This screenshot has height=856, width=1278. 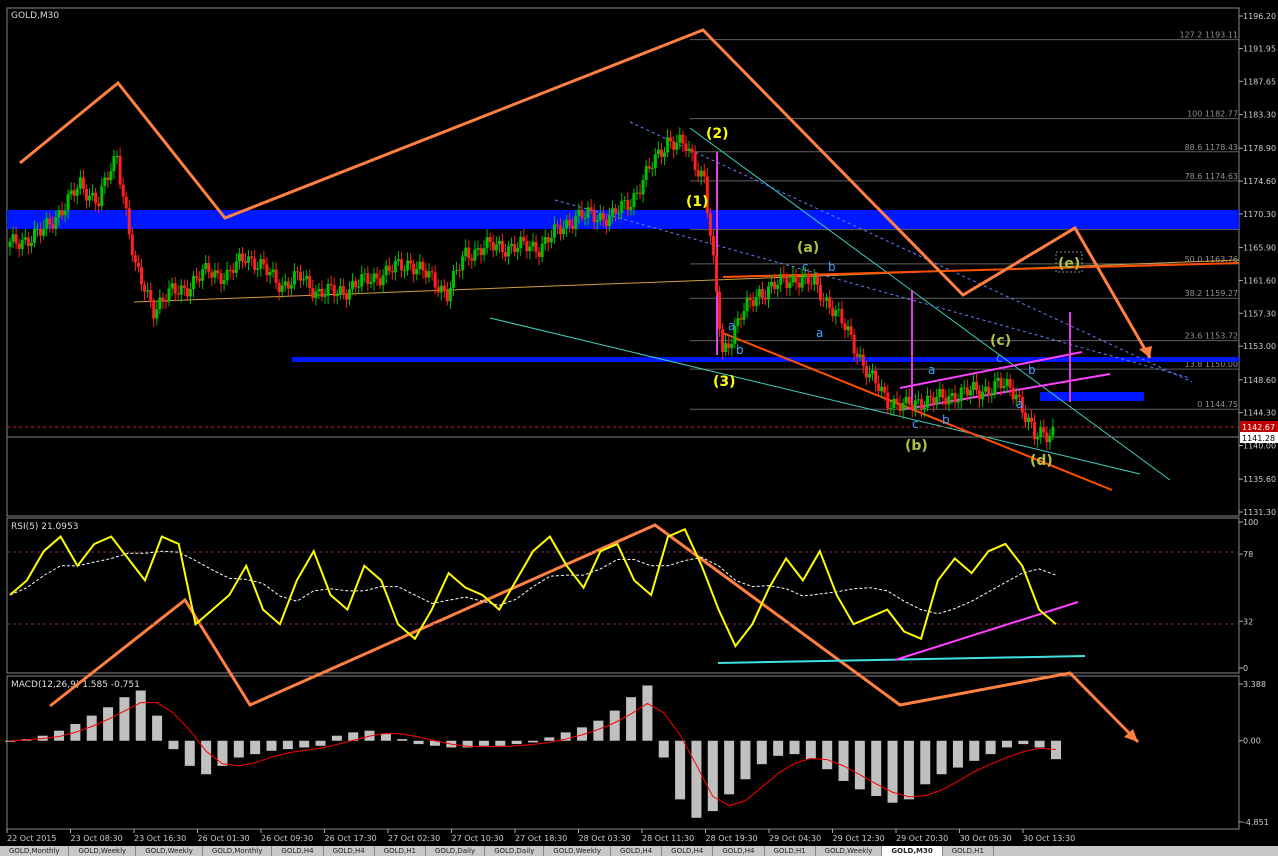 What do you see at coordinates (1259, 512) in the screenshot?
I see `axis-label: 1131.30` at bounding box center [1259, 512].